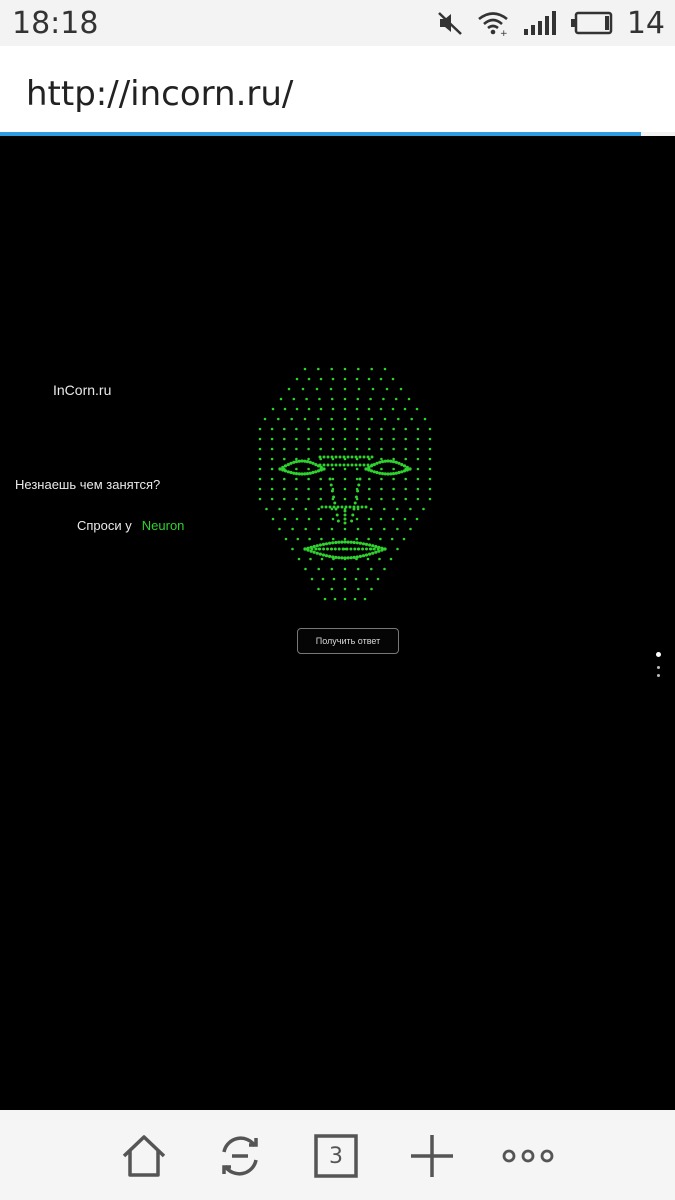 The height and width of the screenshot is (1200, 675). I want to click on new-tab-icon, so click(432, 1156).